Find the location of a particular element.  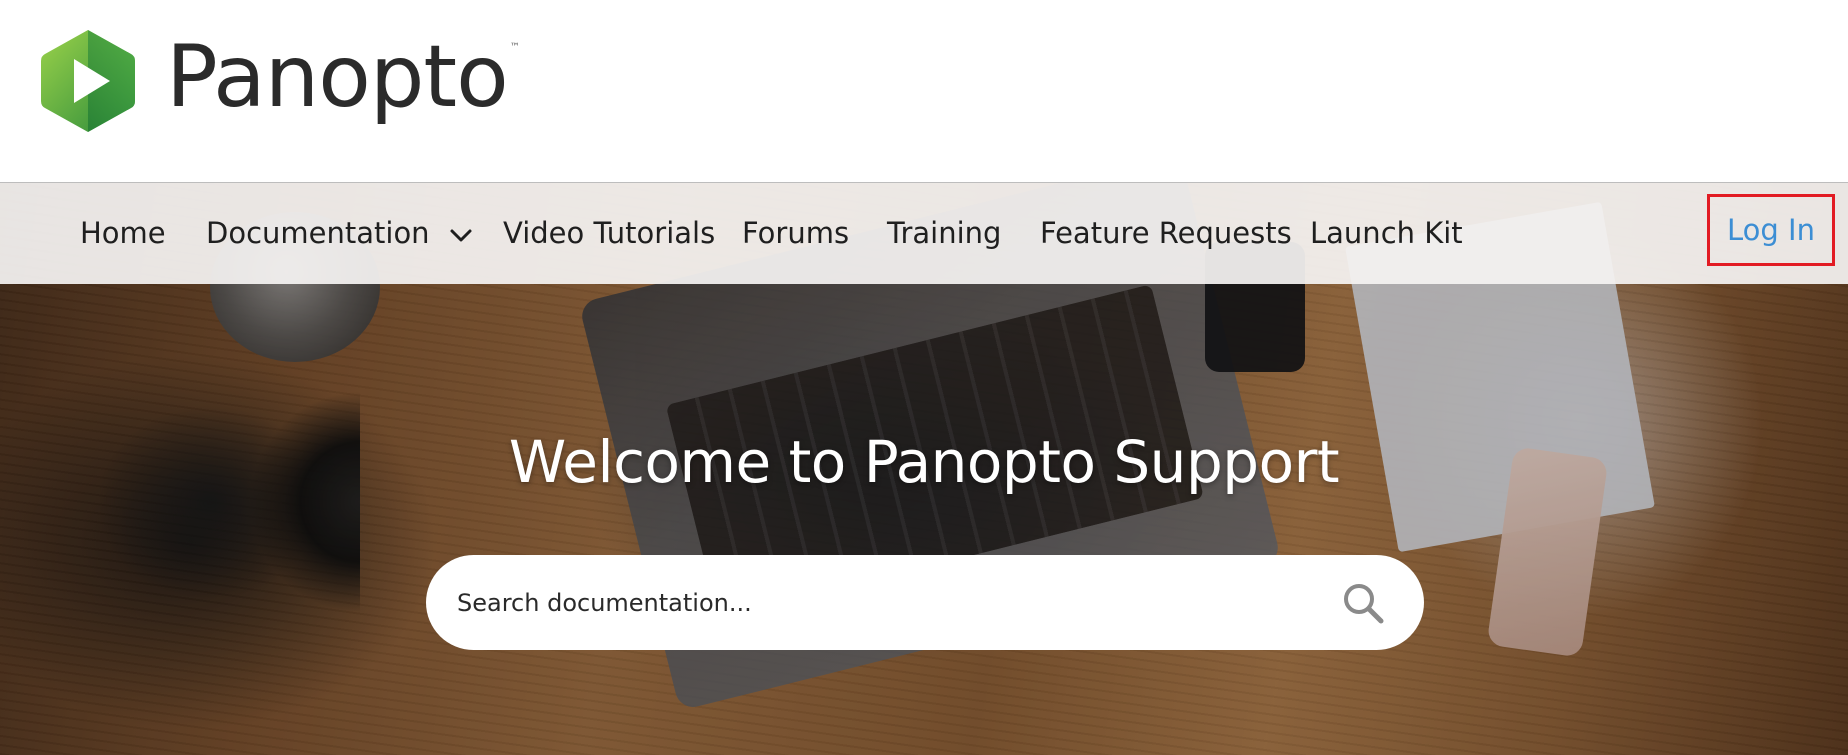

nav-item-label: Documentation is located at coordinates (318, 233).